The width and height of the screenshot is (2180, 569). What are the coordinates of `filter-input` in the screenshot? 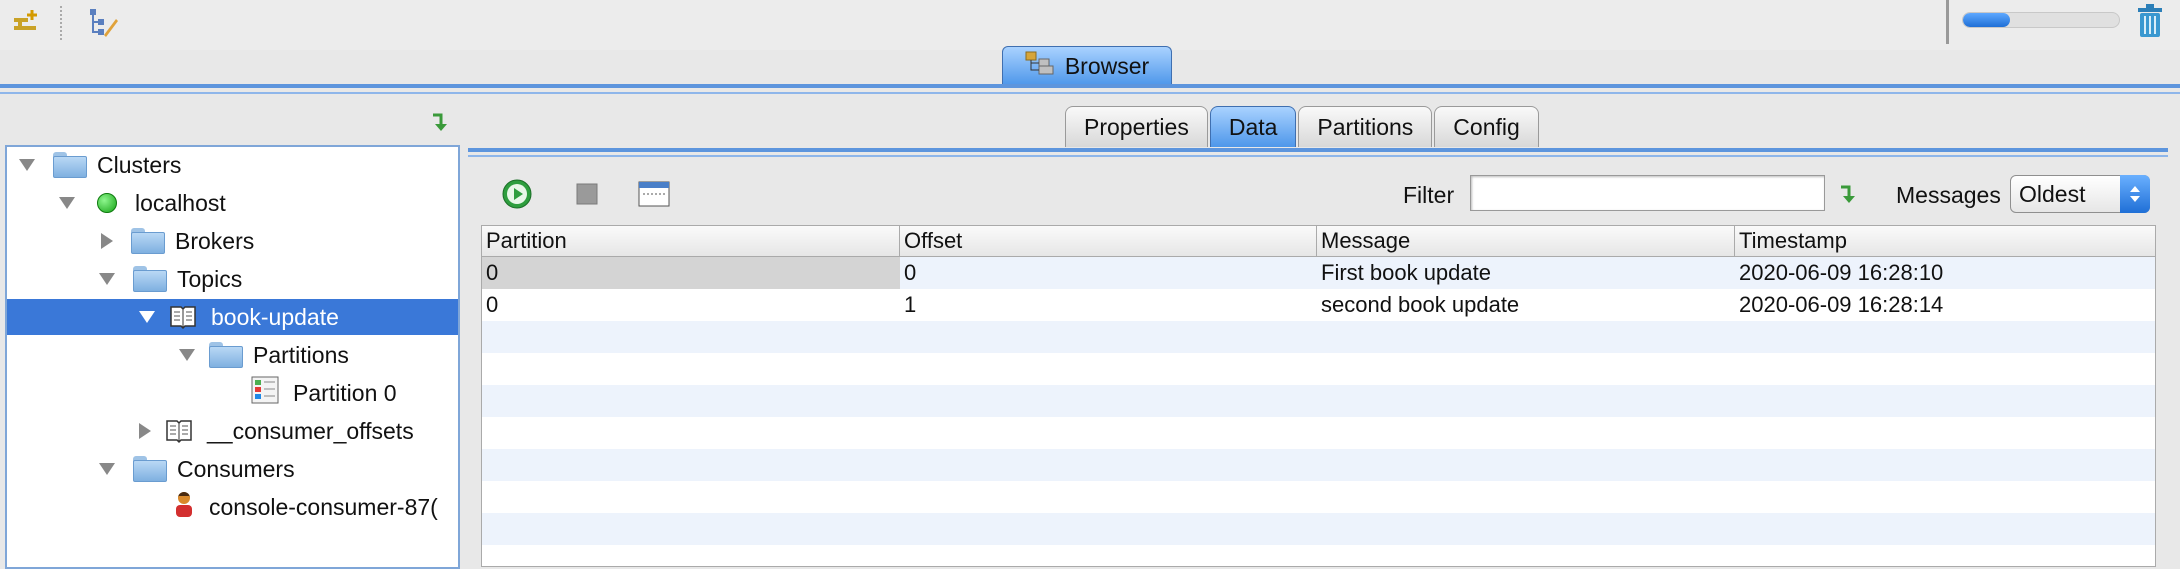 It's located at (1647, 193).